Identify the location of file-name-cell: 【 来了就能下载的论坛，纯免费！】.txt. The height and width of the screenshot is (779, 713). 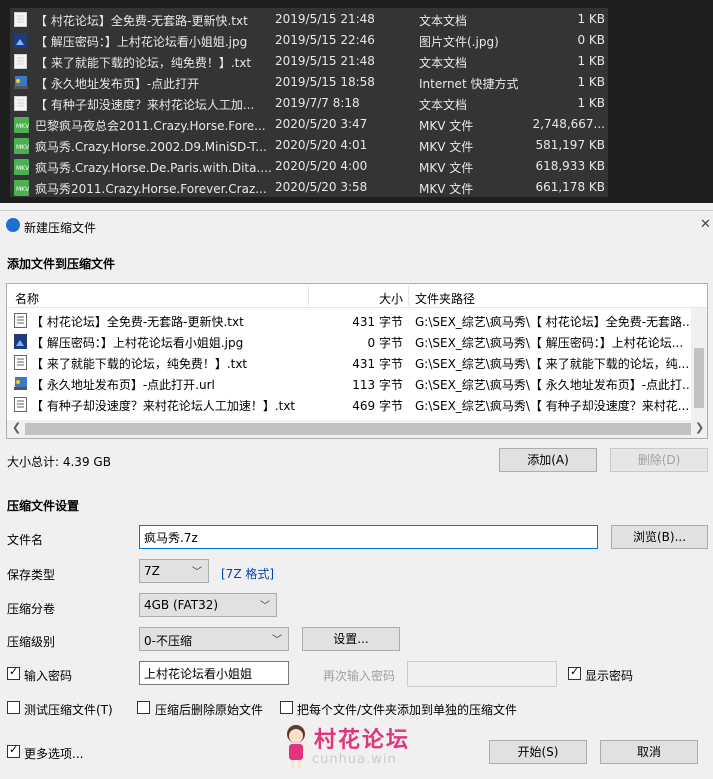
(139, 364).